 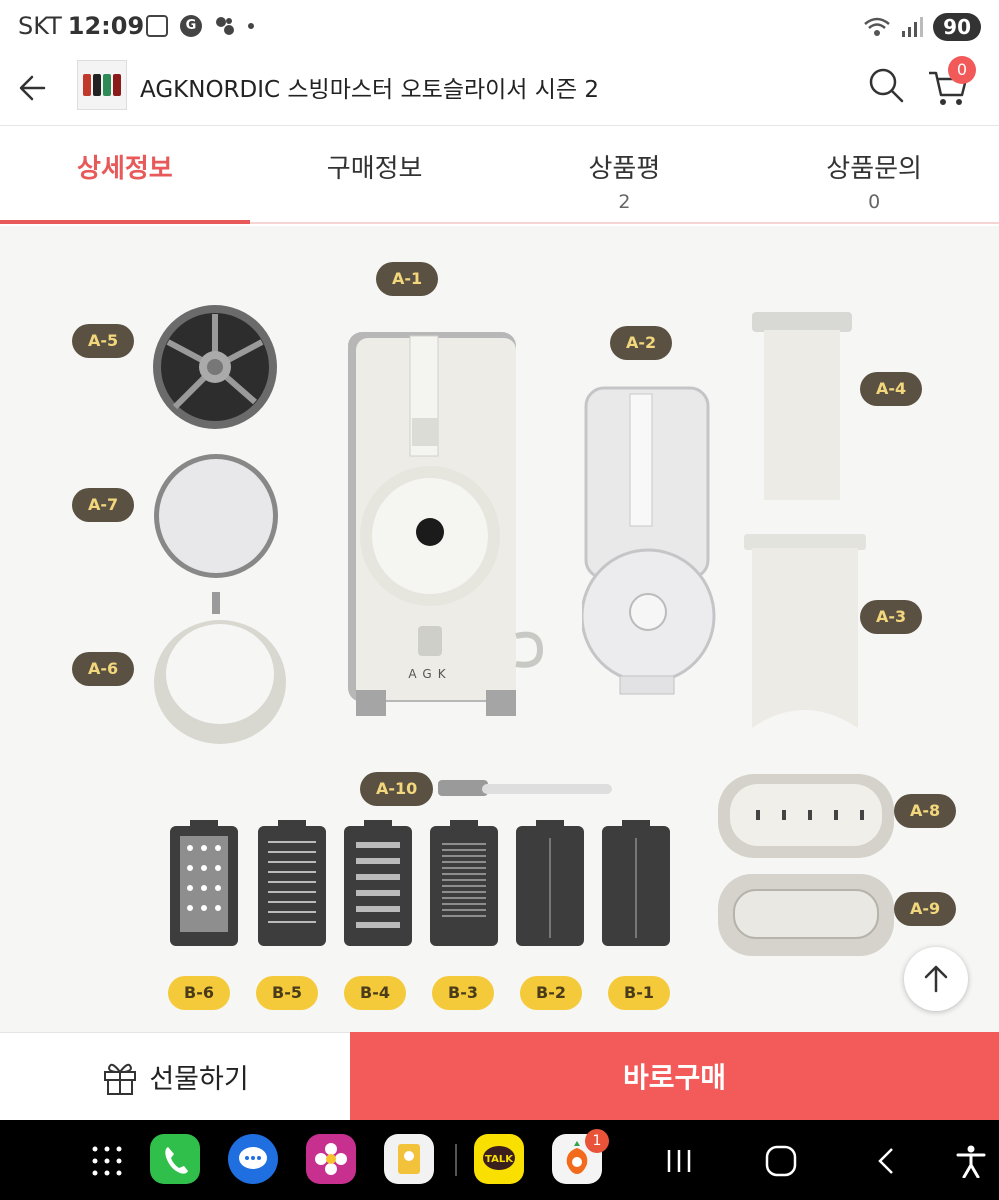 What do you see at coordinates (378, 883) in the screenshot?
I see `part-b4-image` at bounding box center [378, 883].